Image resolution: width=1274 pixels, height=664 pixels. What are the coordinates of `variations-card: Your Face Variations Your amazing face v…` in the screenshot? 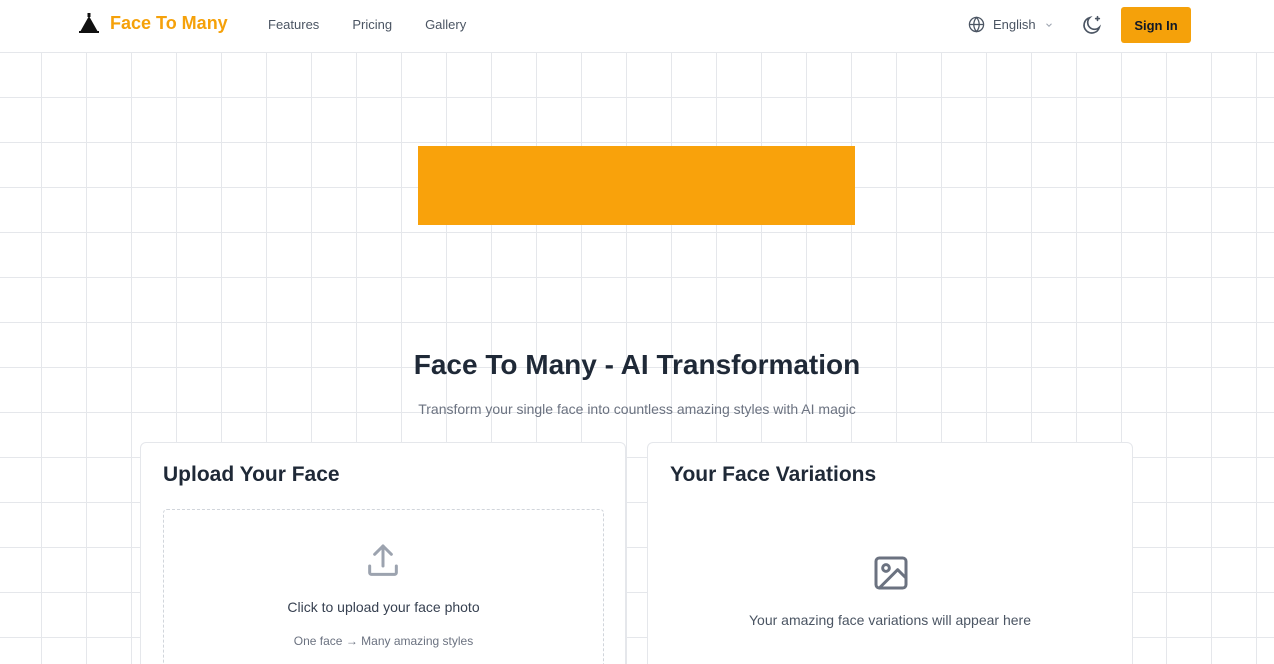 It's located at (890, 553).